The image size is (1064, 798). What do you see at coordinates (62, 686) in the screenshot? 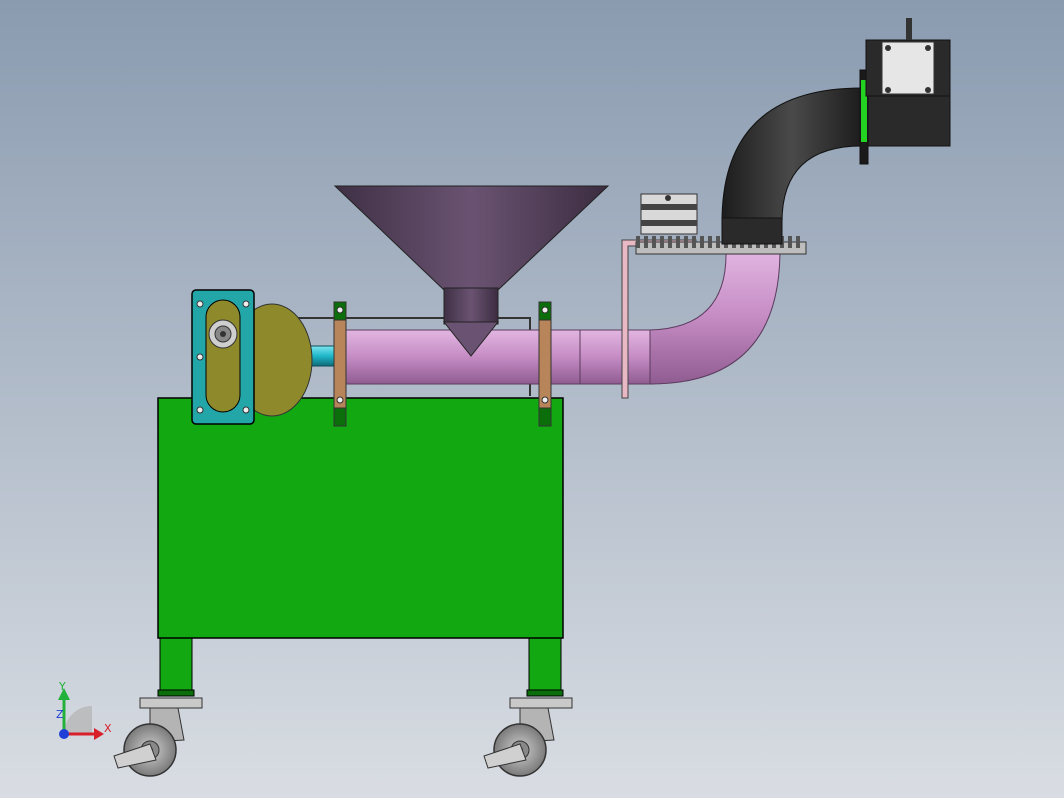
I see `triad-y-label: Y` at bounding box center [62, 686].